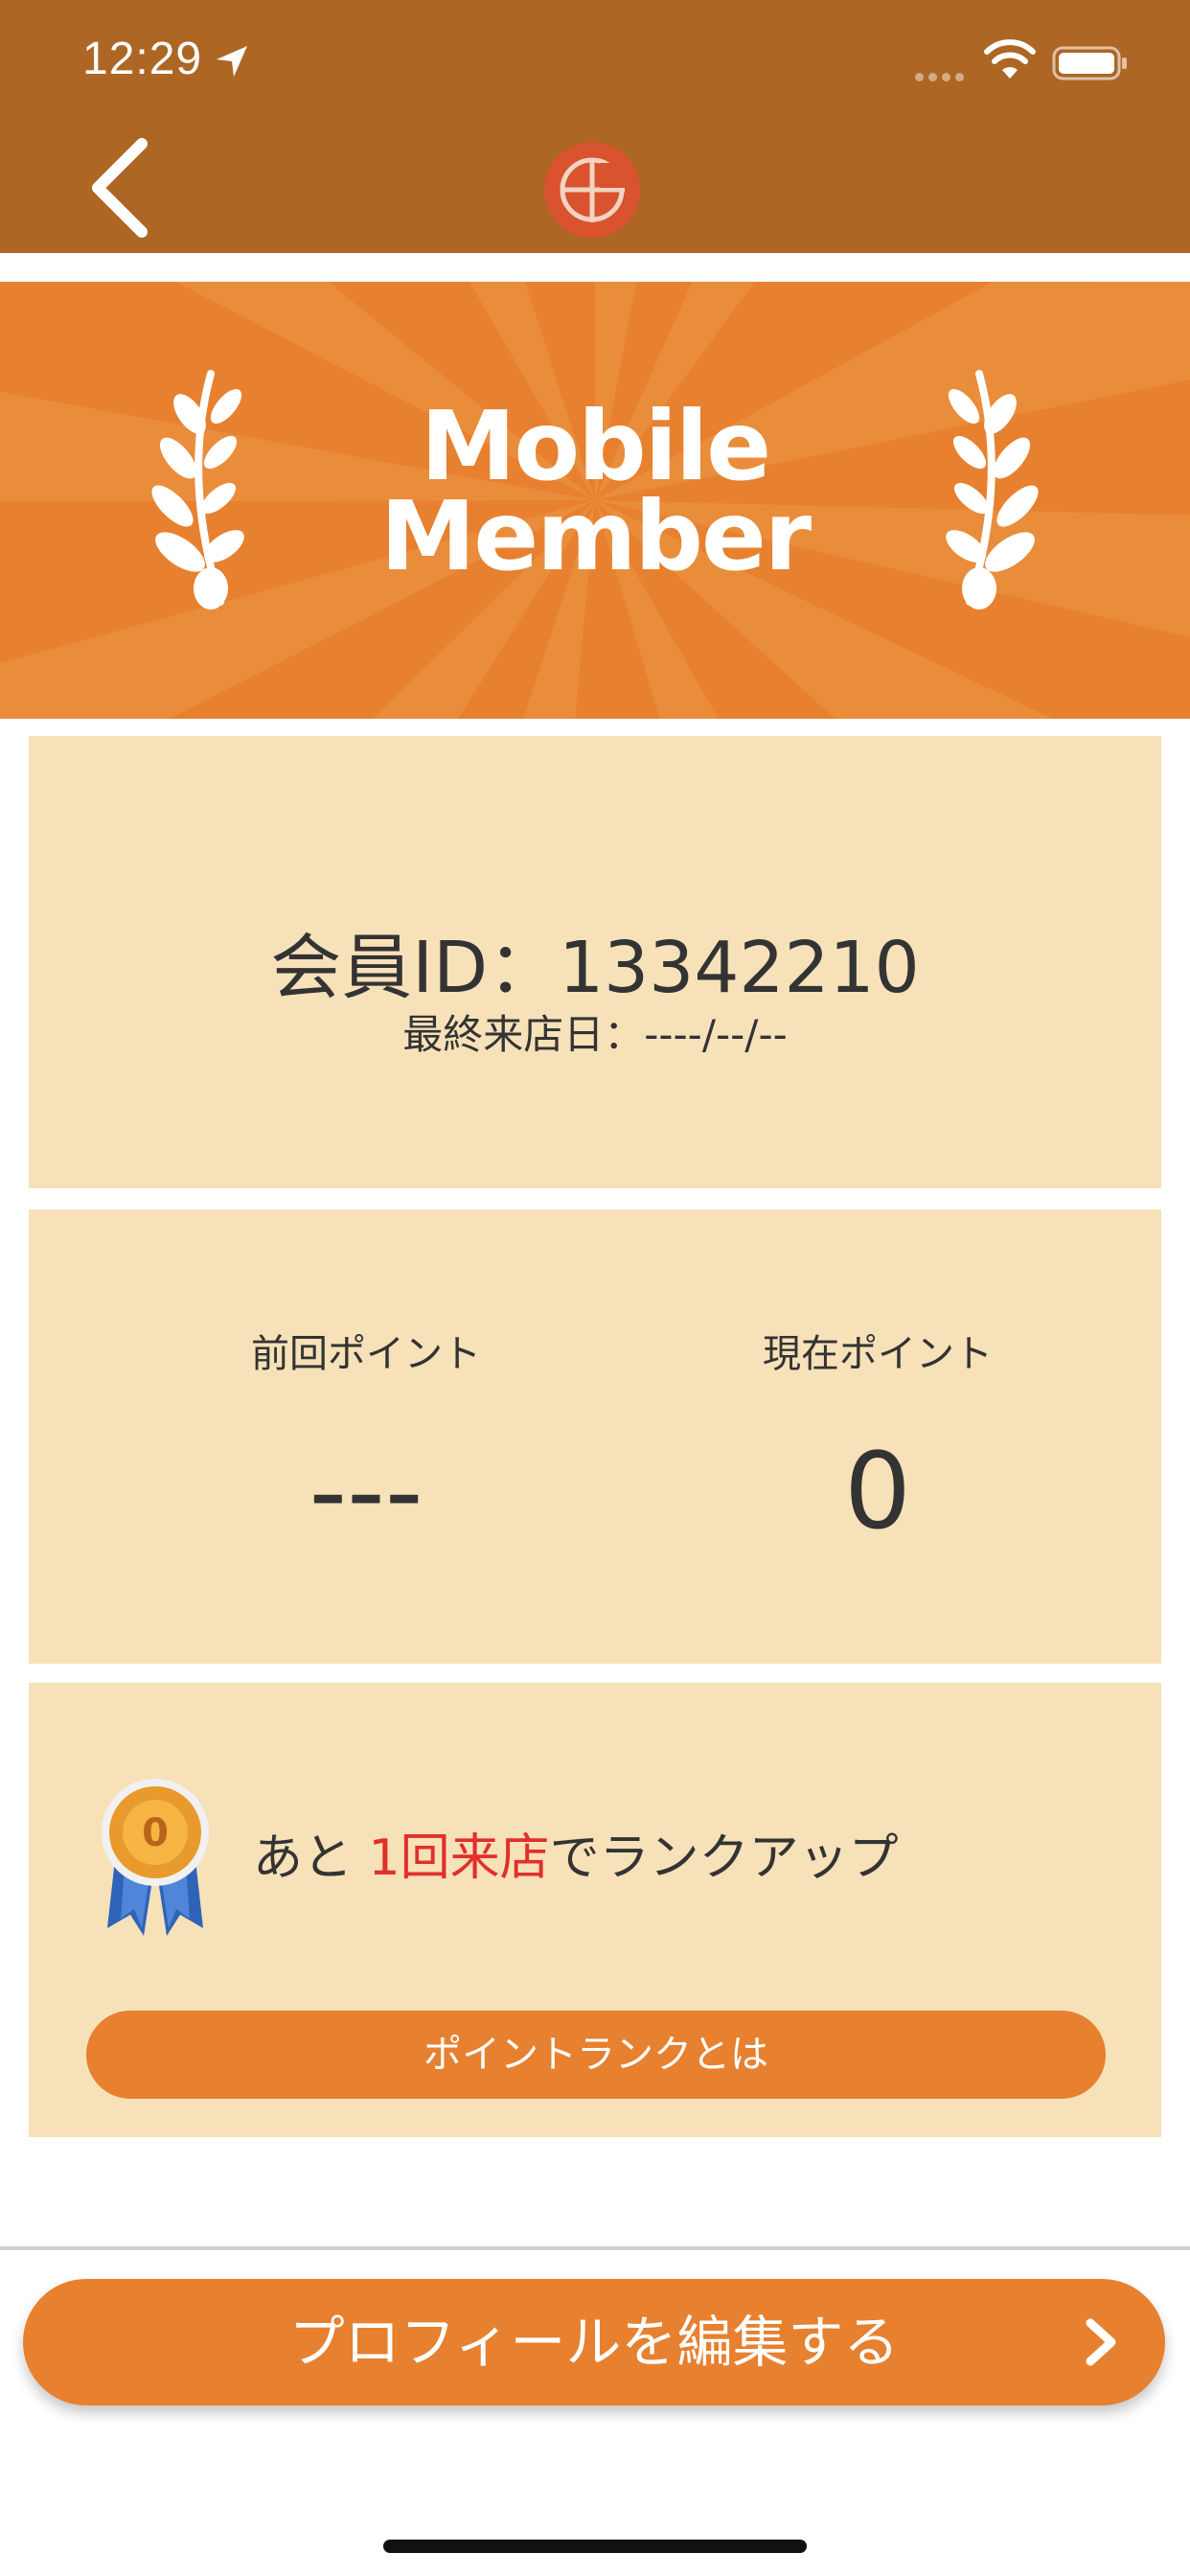 Image resolution: width=1190 pixels, height=2576 pixels. I want to click on rank-up-message: あと 1回来店でランクアップ, so click(576, 1853).